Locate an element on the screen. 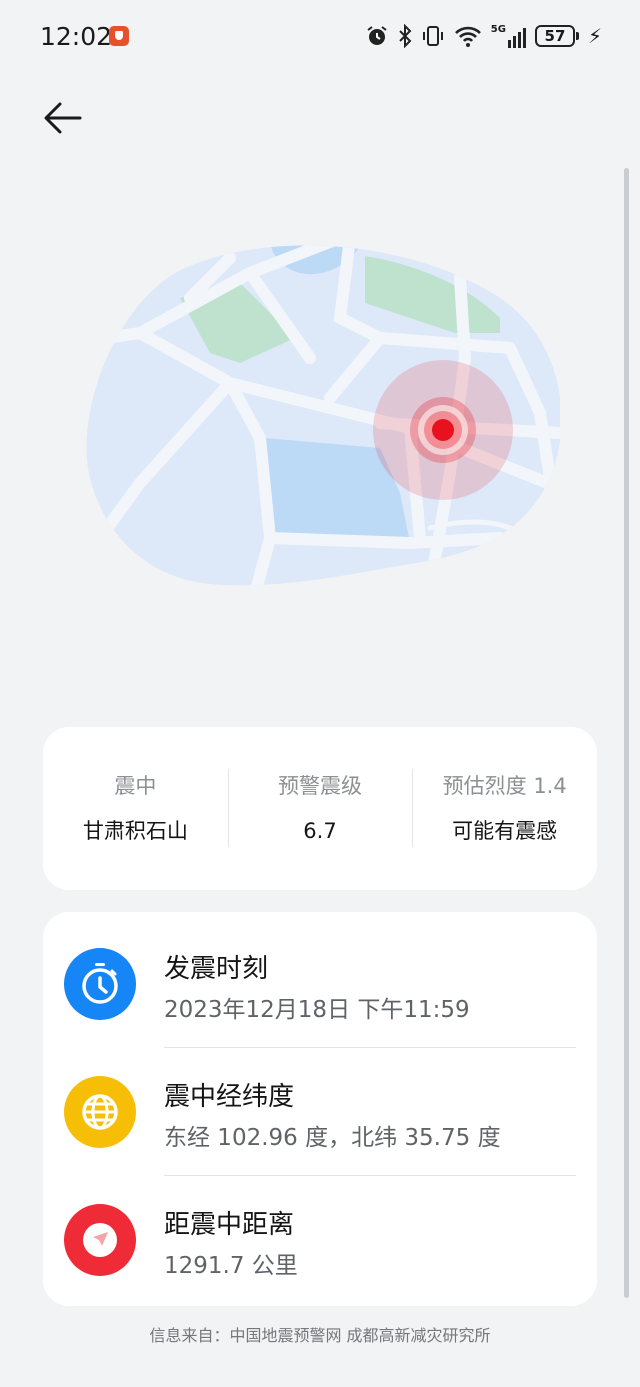  epicenter-summary: 震中 甘肃积石山 is located at coordinates (135, 808).